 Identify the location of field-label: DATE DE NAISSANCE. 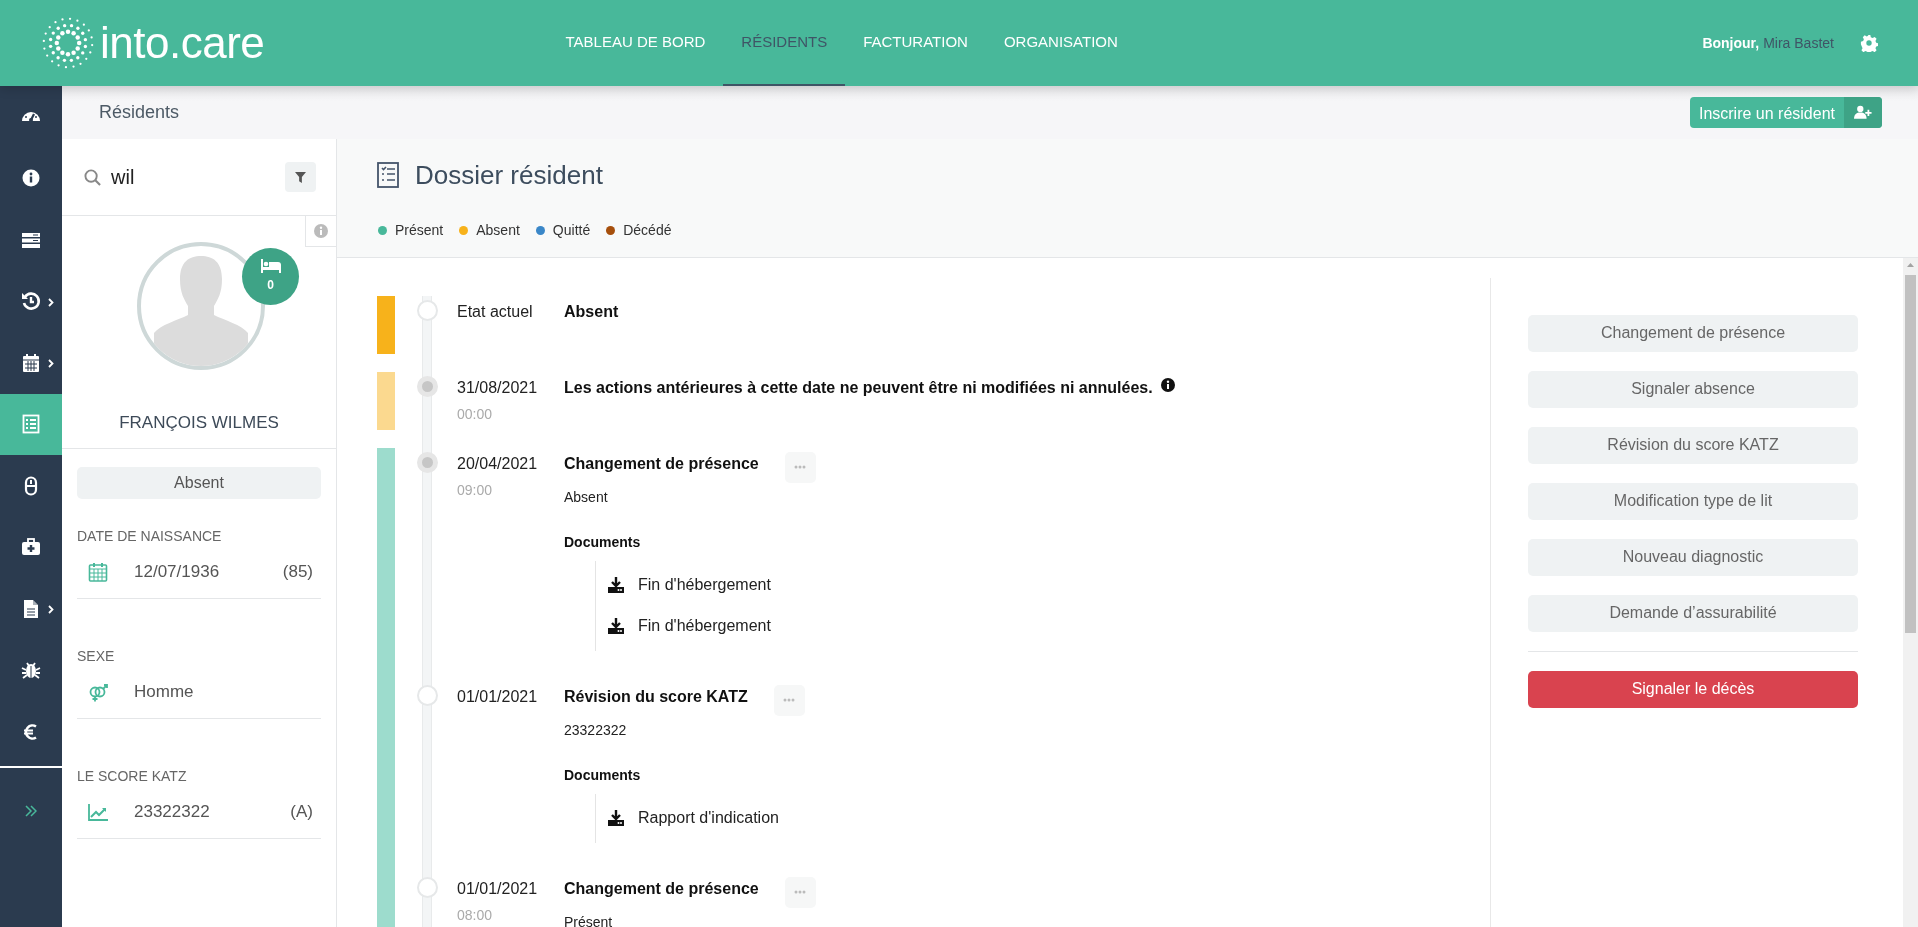
(150, 536).